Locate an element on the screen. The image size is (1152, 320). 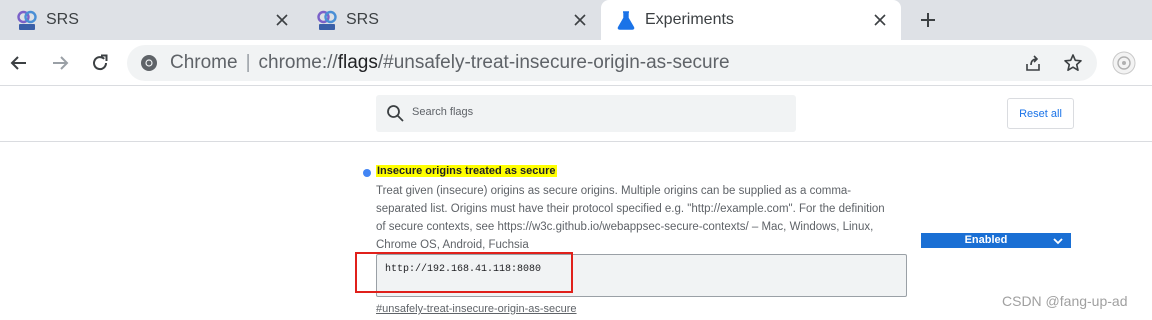
plus-icon is located at coordinates (928, 20).